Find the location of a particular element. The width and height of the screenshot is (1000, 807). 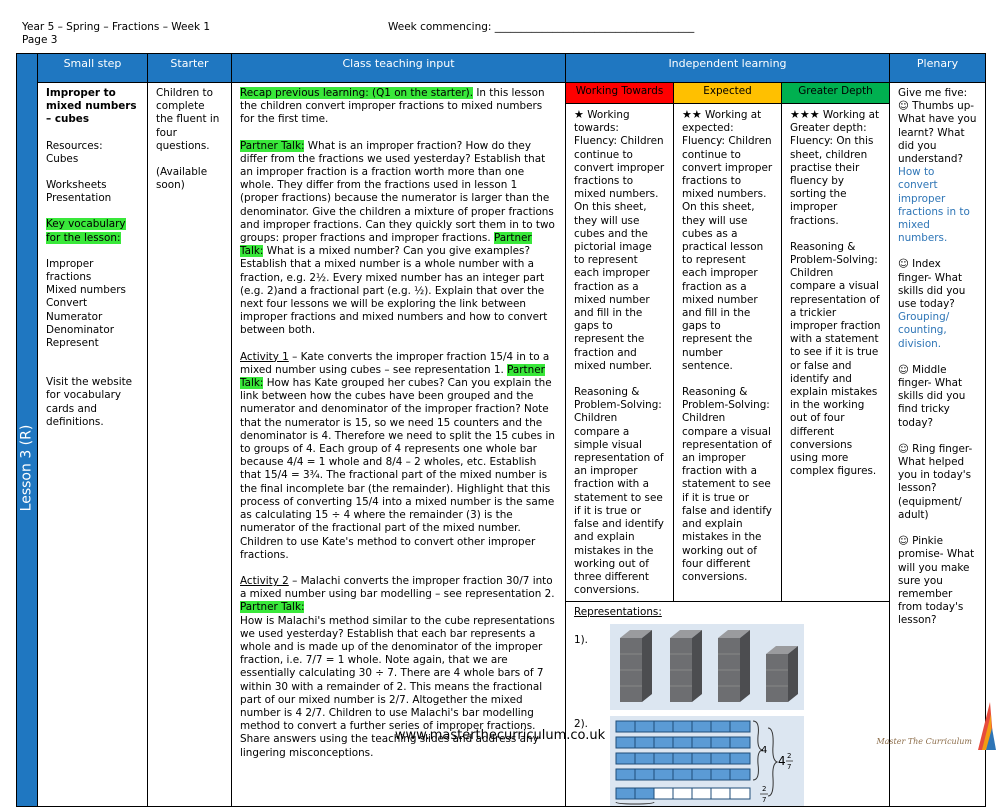

mixed-number-numerator: 2 is located at coordinates (789, 756).